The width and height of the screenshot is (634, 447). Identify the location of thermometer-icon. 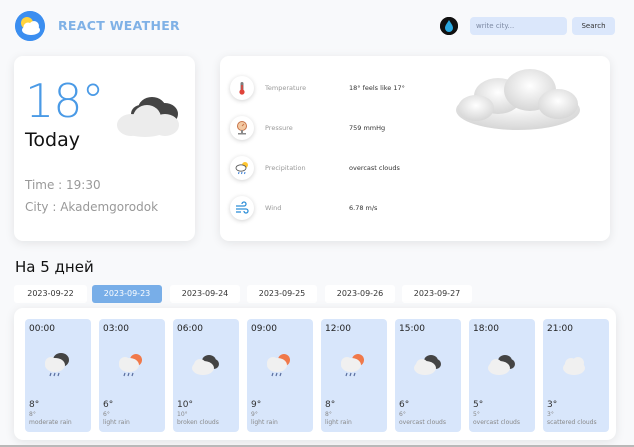
(242, 88).